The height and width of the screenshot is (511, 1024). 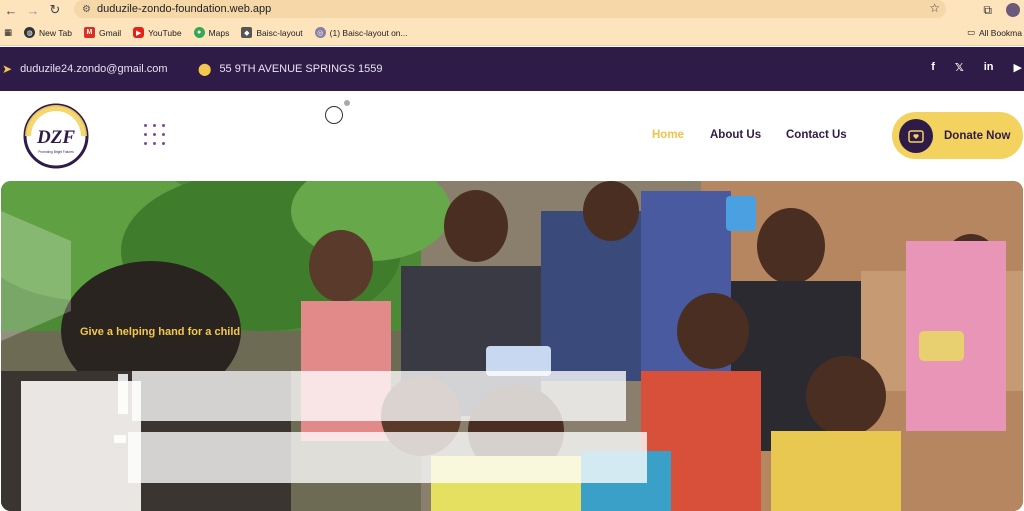 What do you see at coordinates (977, 135) in the screenshot?
I see `donate-label: Donate Now` at bounding box center [977, 135].